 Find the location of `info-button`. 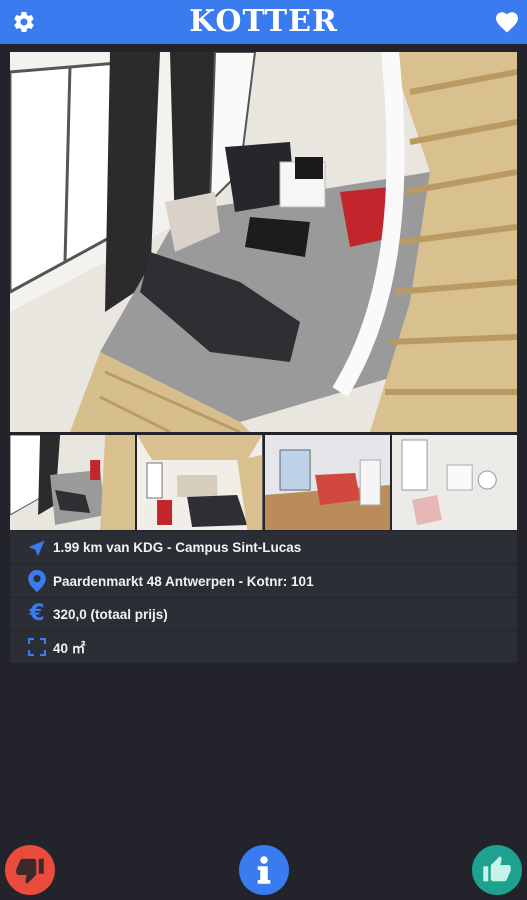

info-button is located at coordinates (264, 870).